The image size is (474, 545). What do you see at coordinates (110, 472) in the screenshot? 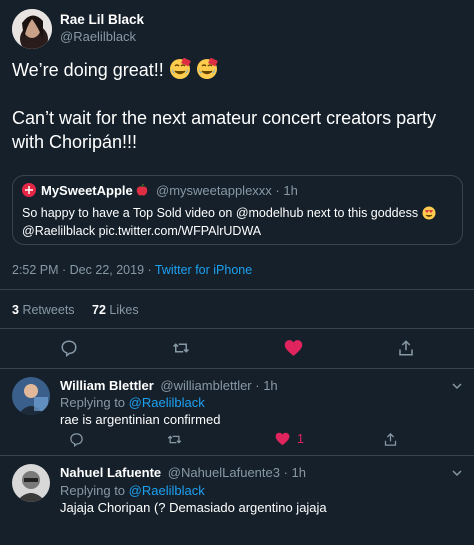
I see `reply-author-name: Nahuel Lafuente` at bounding box center [110, 472].